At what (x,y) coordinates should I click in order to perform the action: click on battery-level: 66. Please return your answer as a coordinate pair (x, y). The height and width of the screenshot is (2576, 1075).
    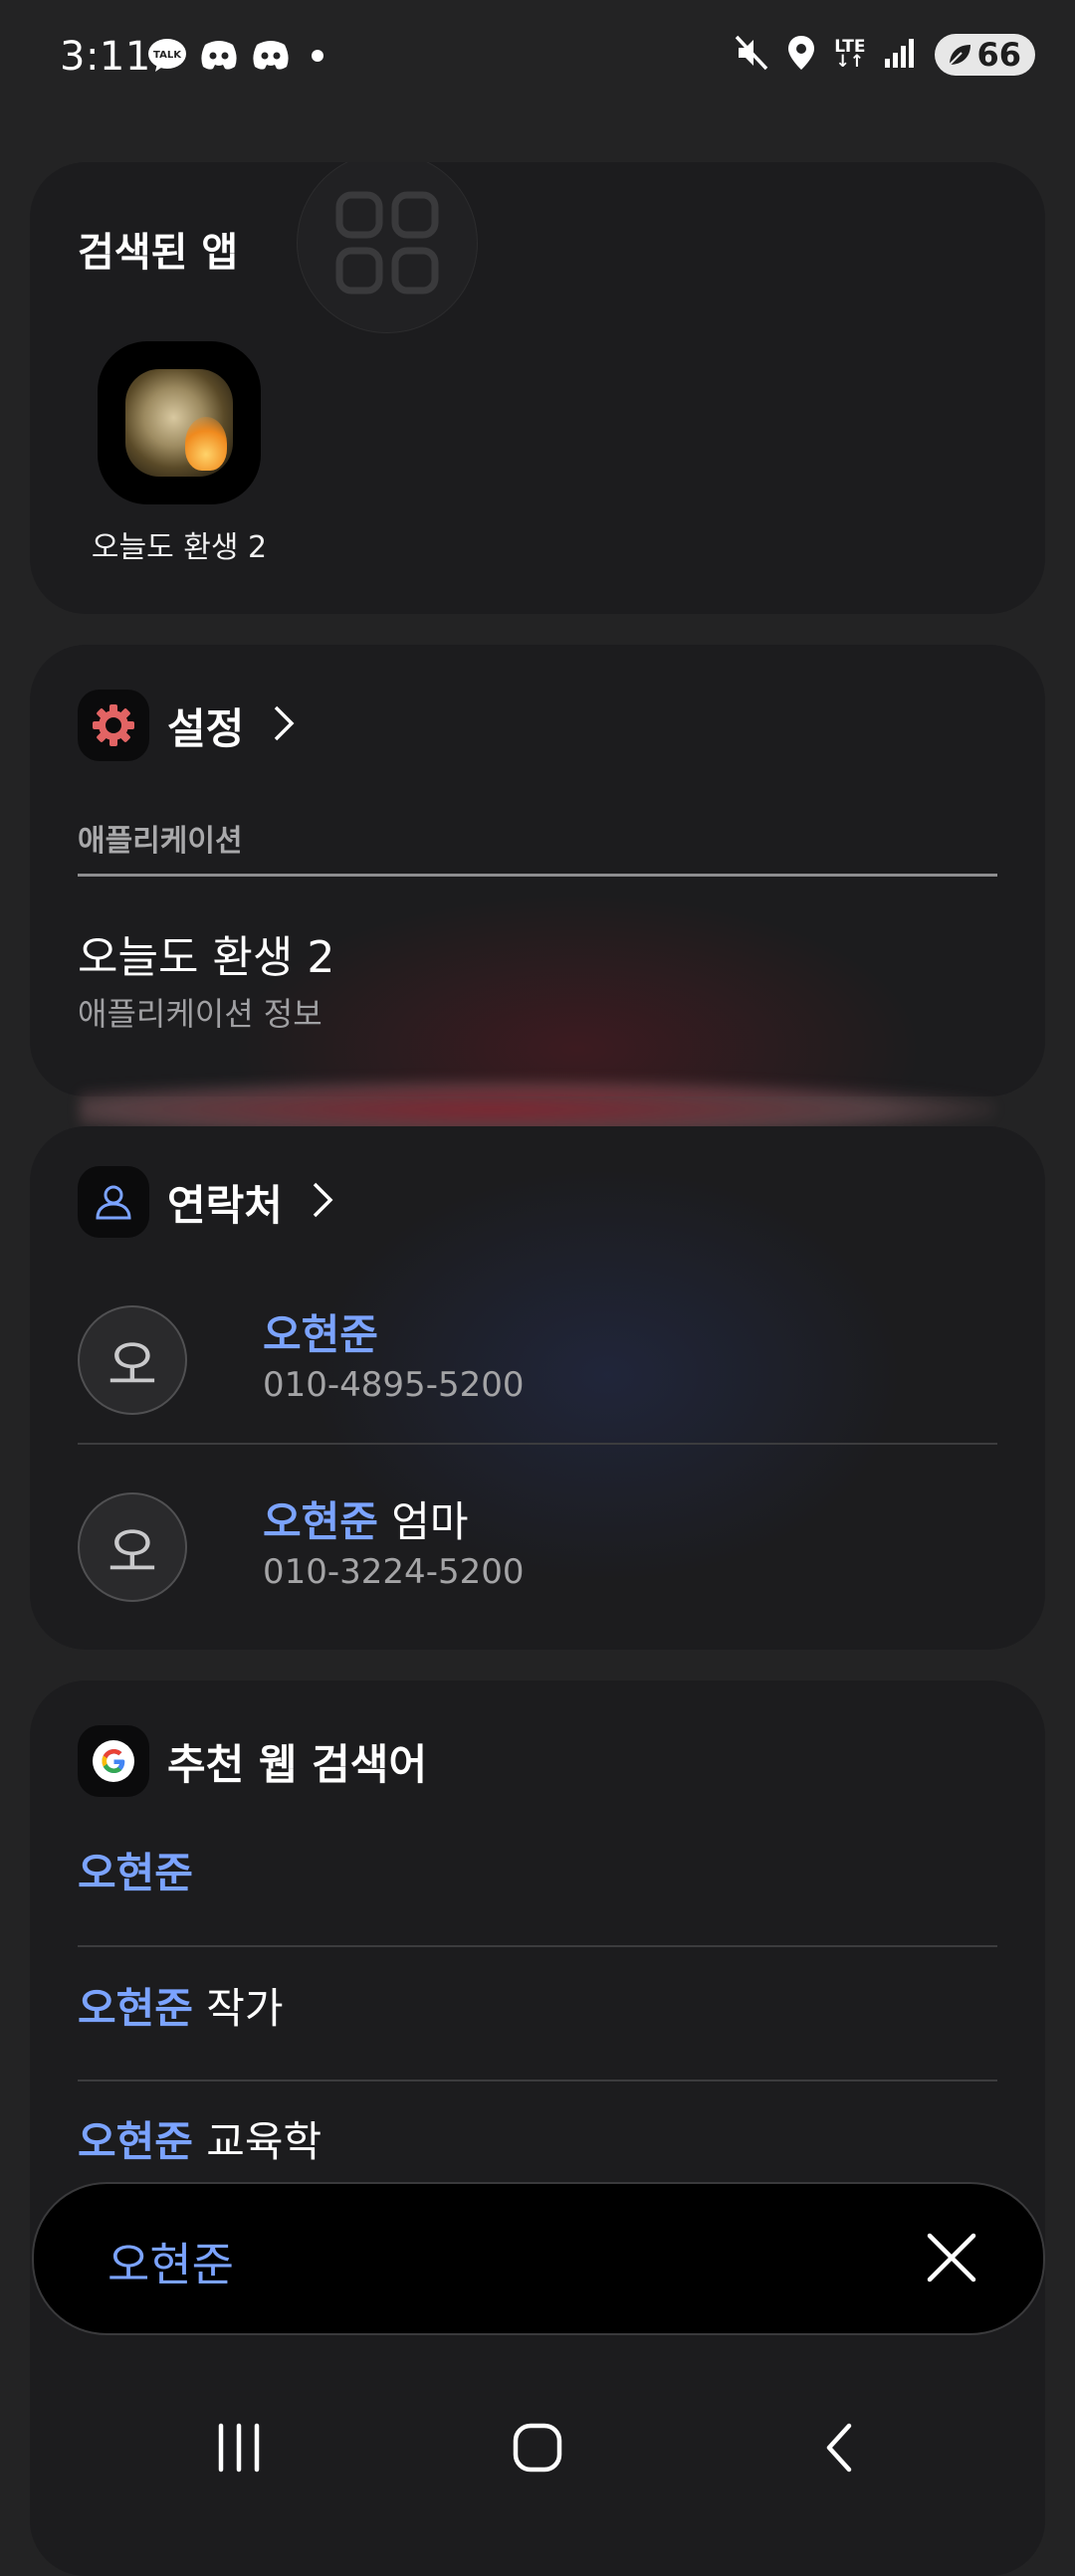
    Looking at the image, I should click on (999, 55).